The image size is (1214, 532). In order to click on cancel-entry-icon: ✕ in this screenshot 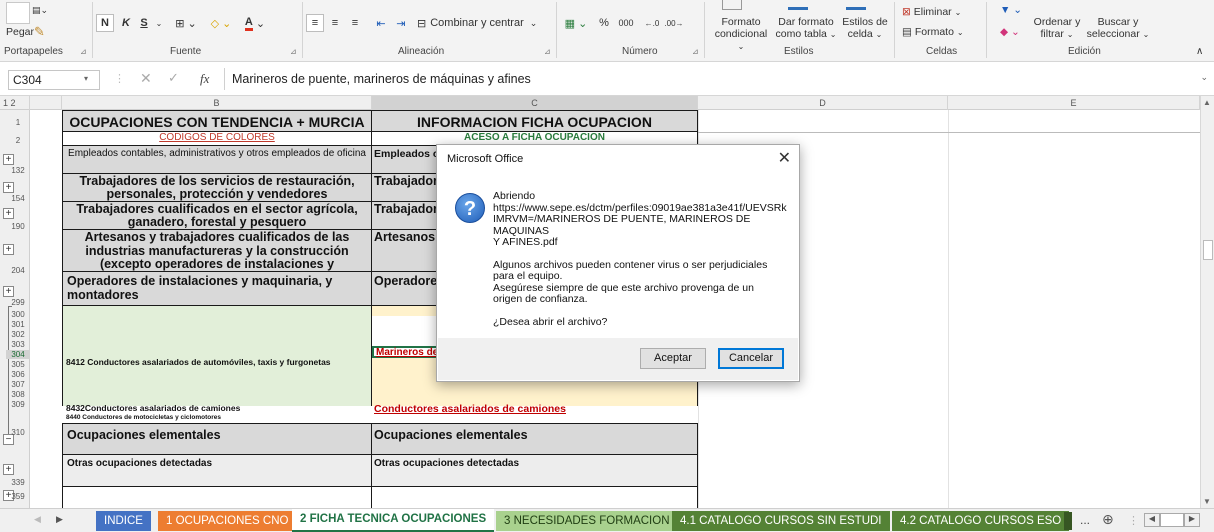, I will do `click(146, 78)`.